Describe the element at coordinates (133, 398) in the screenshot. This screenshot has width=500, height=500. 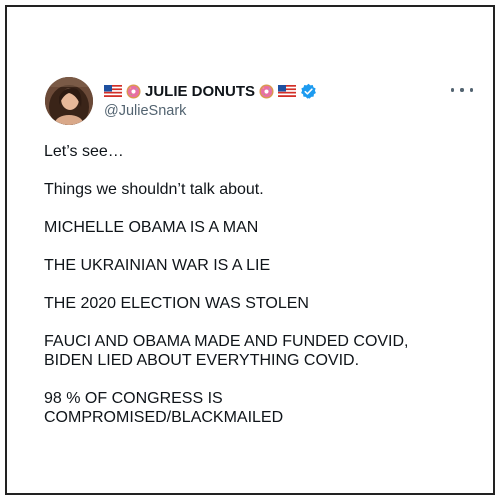
I see `tweet-line: 98 % OF CONGRESS IS` at that location.